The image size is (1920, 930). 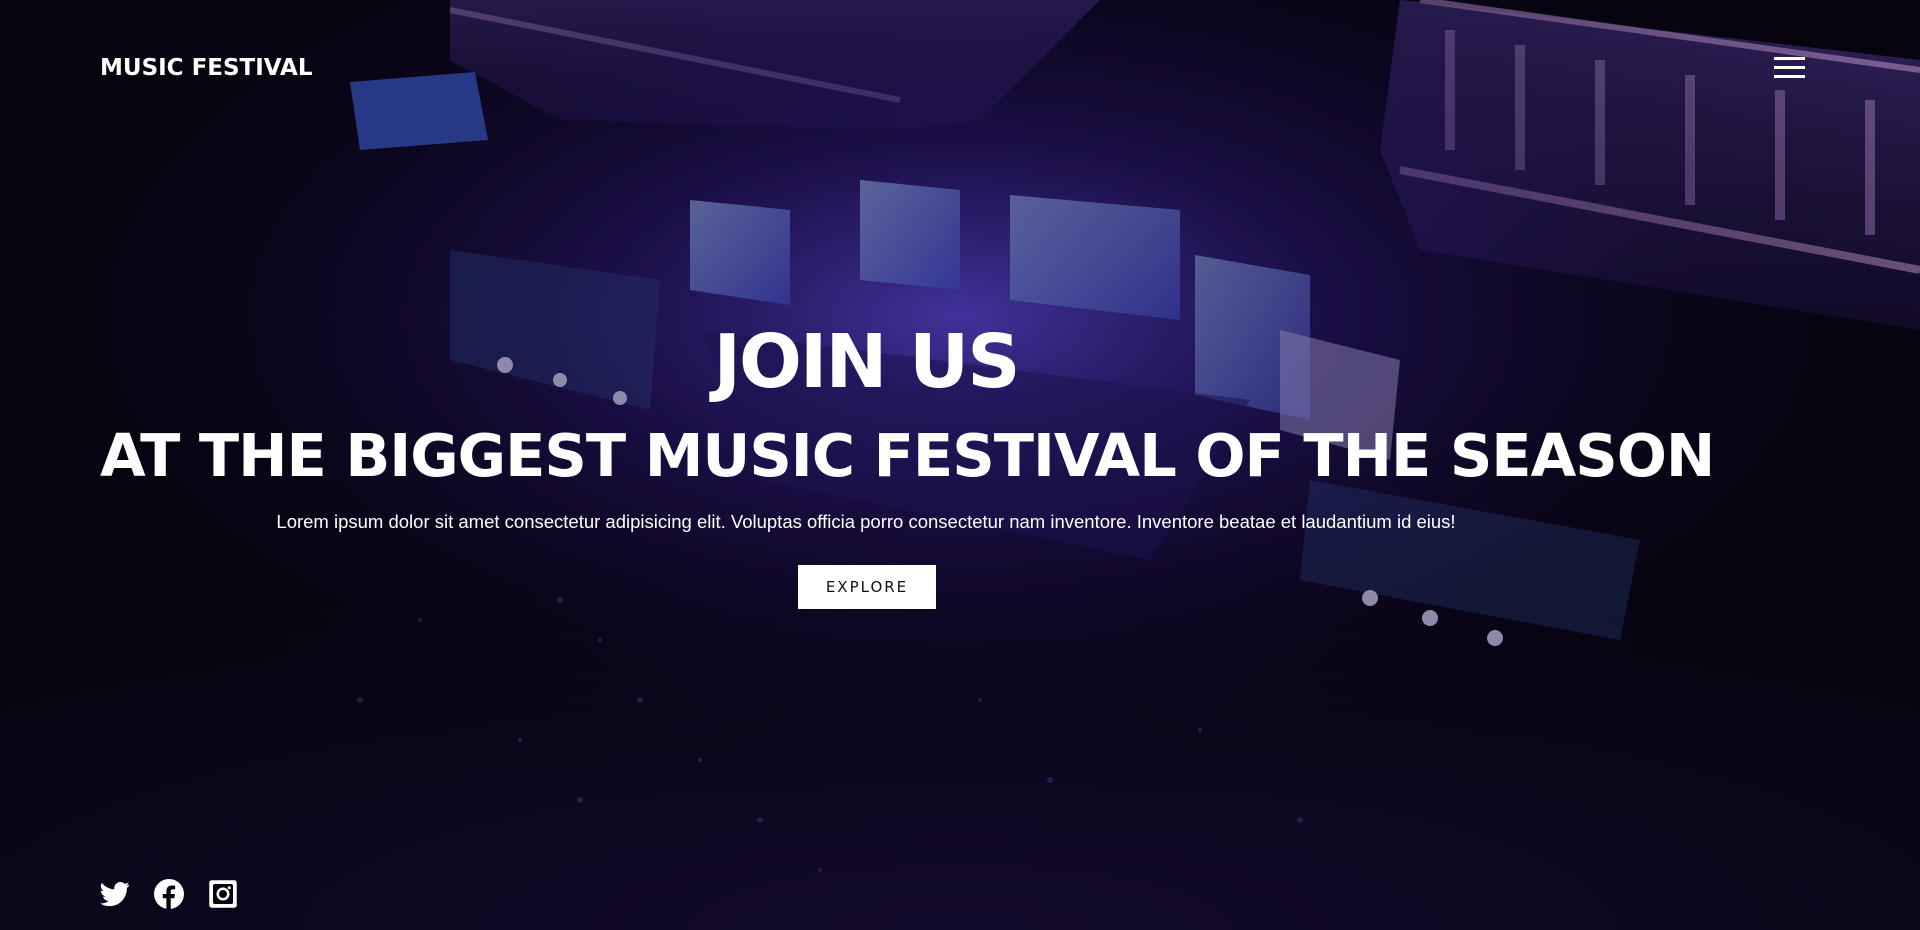 I want to click on facebook-icon, so click(x=169, y=894).